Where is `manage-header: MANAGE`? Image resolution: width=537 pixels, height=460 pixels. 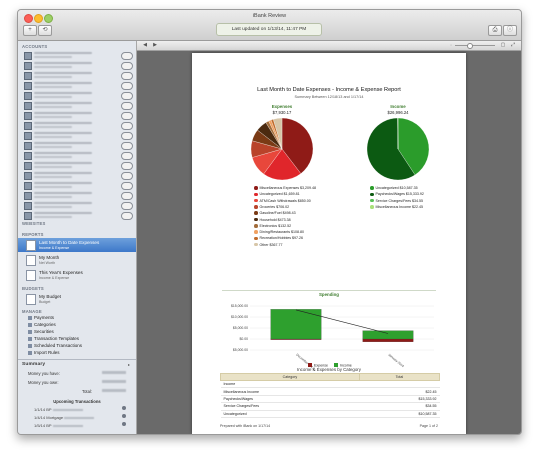 manage-header: MANAGE is located at coordinates (32, 311).